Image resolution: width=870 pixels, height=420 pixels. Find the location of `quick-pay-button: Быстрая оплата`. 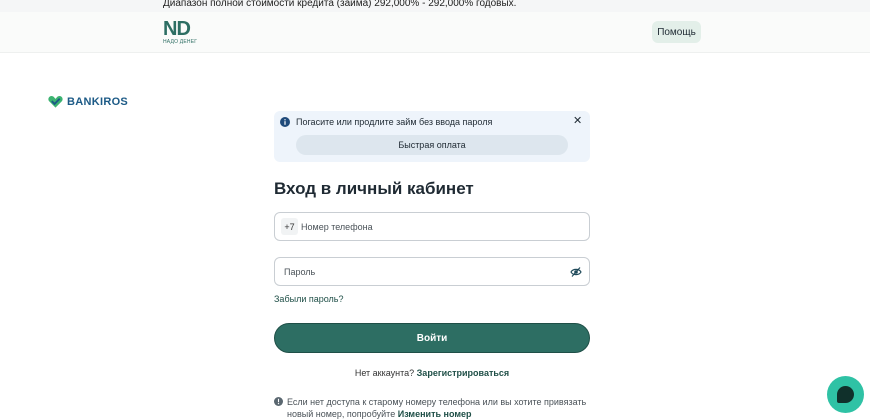

quick-pay-button: Быстрая оплата is located at coordinates (432, 145).